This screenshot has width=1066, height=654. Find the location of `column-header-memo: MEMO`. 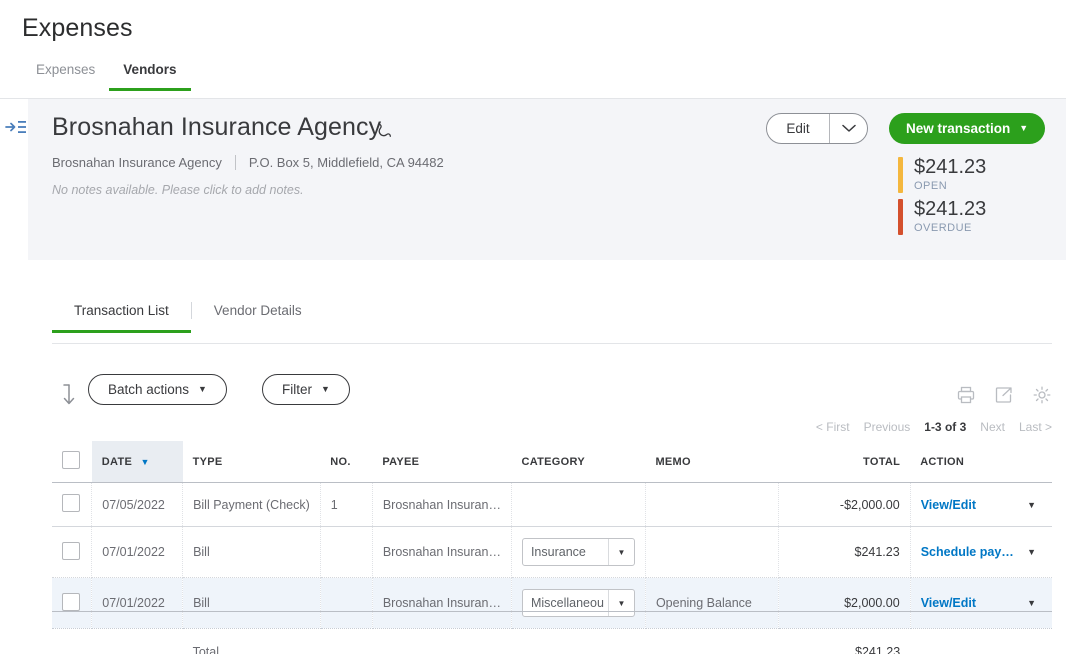

column-header-memo: MEMO is located at coordinates (712, 462).